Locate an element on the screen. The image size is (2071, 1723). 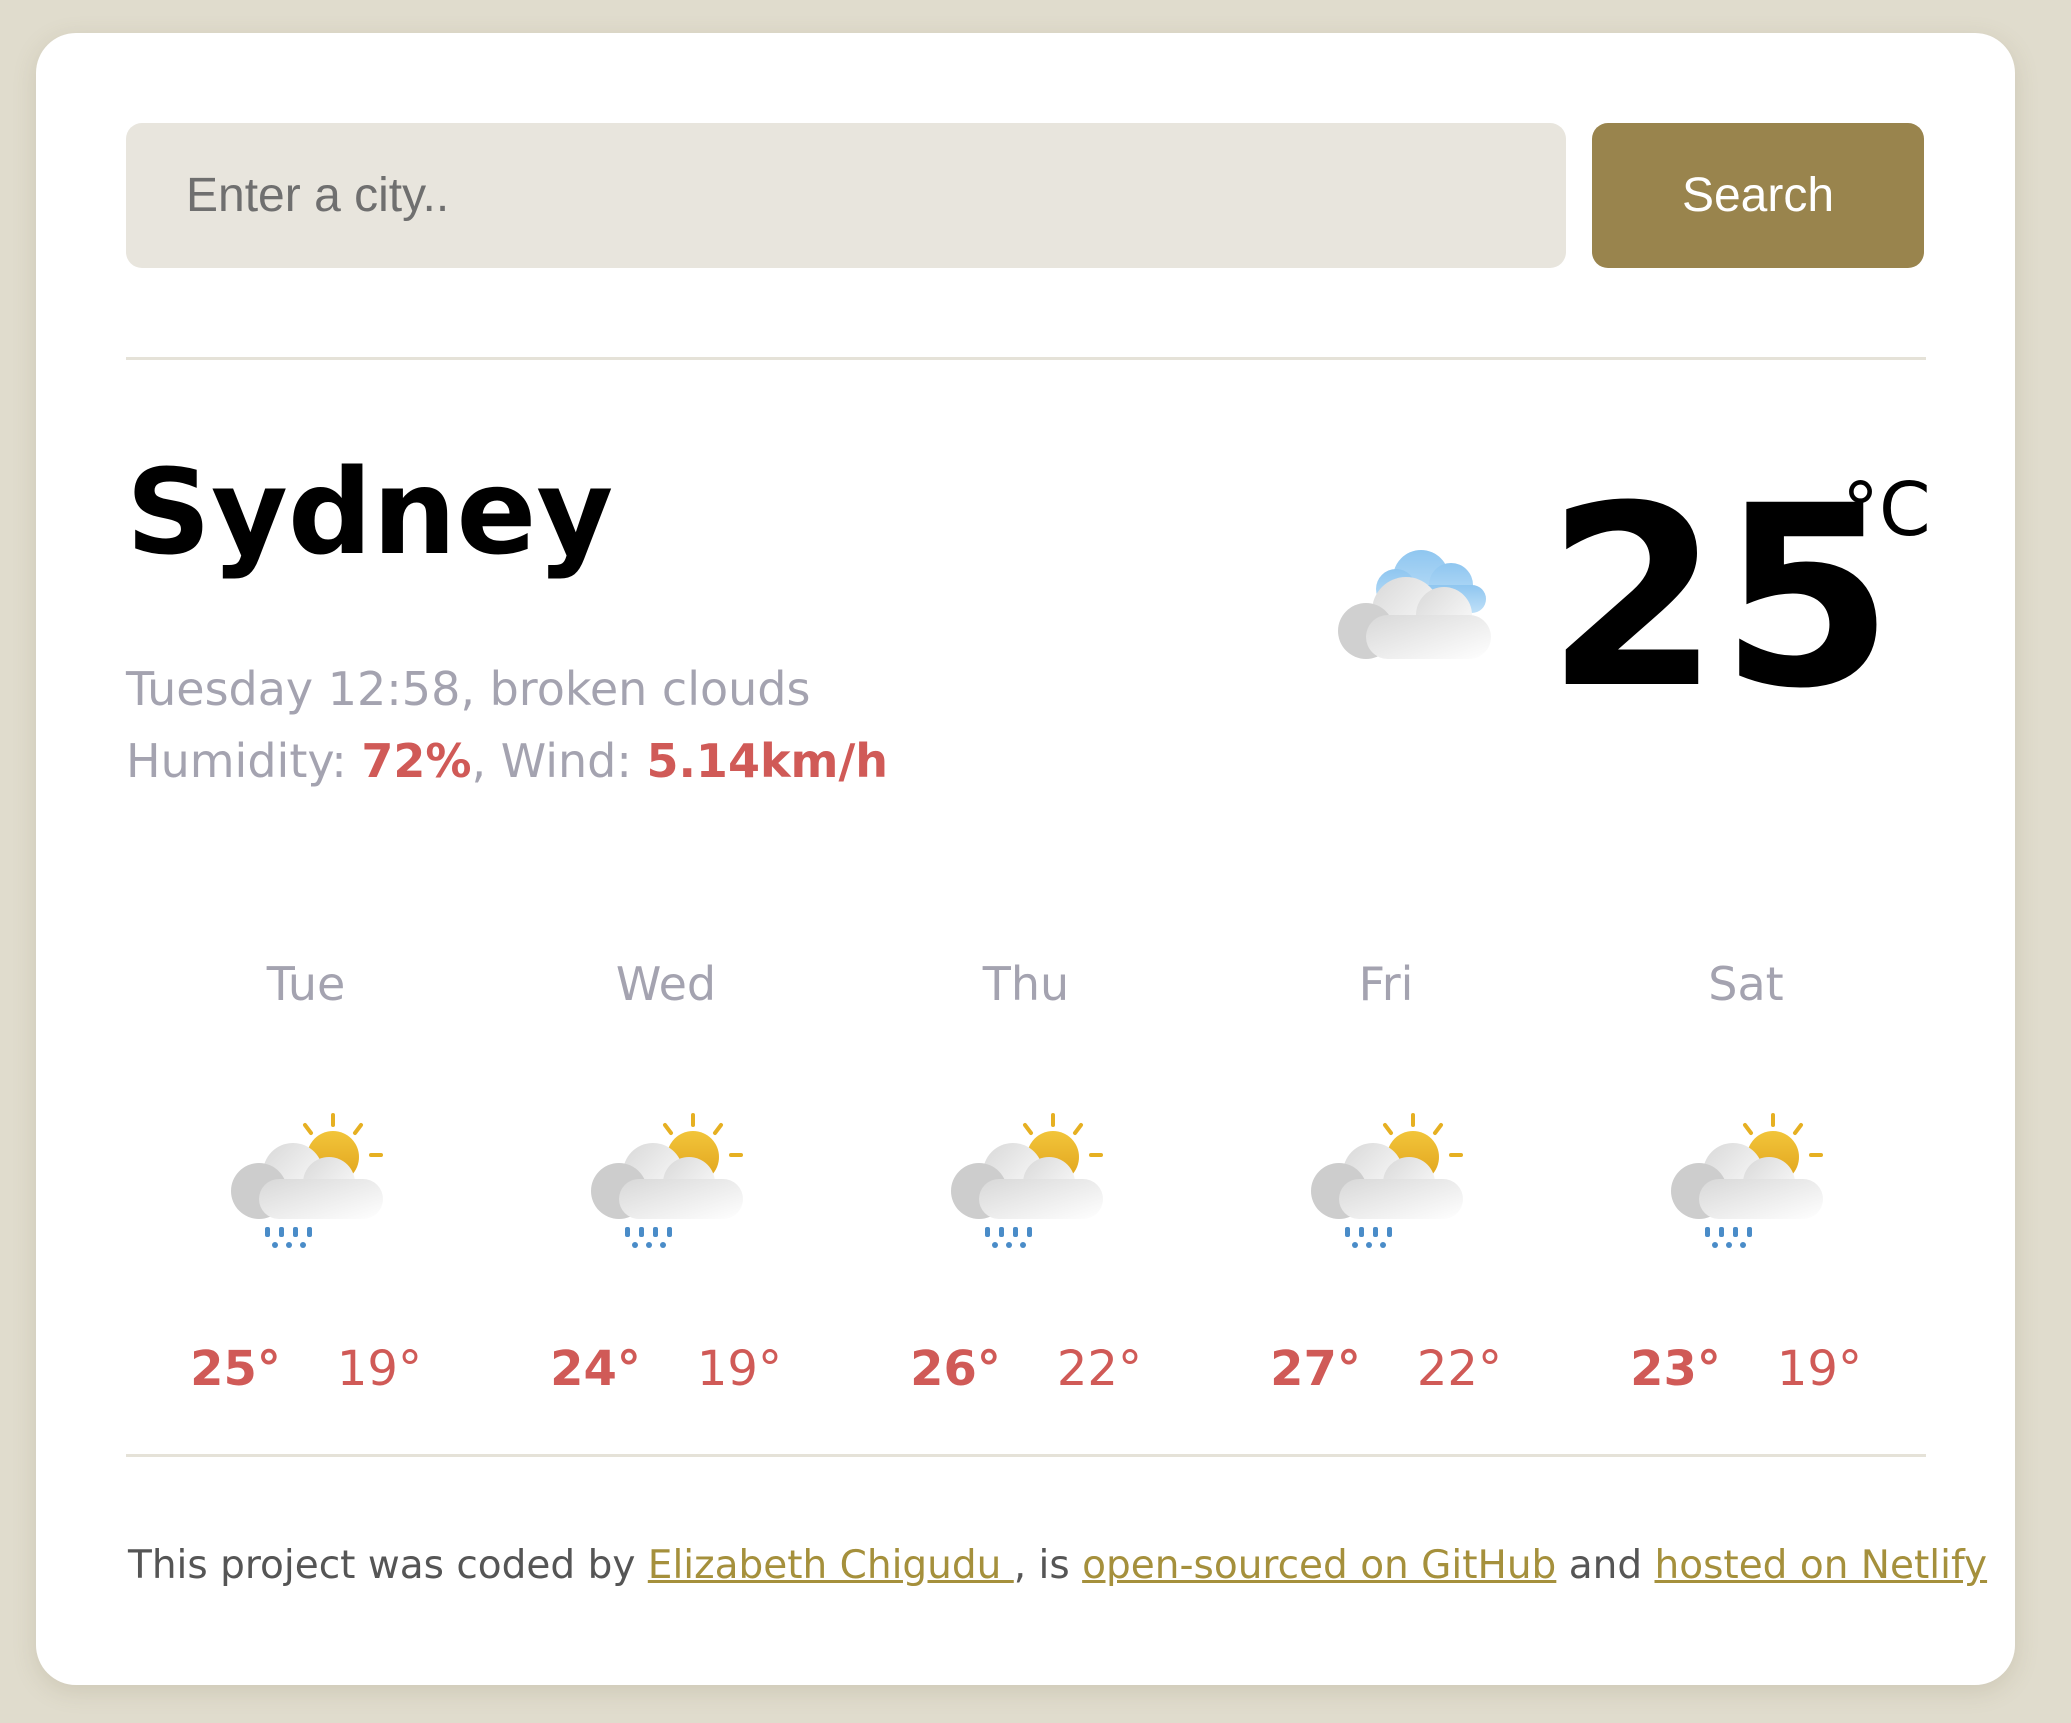
humidity-wind: Humidity: 72%, Wind: 5.14km/h is located at coordinates (507, 761).